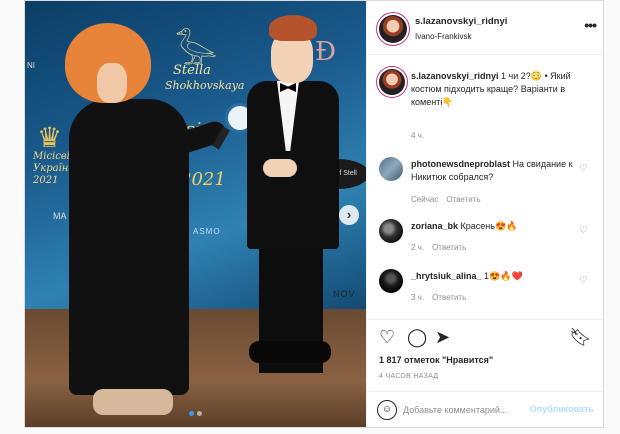  What do you see at coordinates (417, 337) in the screenshot?
I see `comment-icon: ◯` at bounding box center [417, 337].